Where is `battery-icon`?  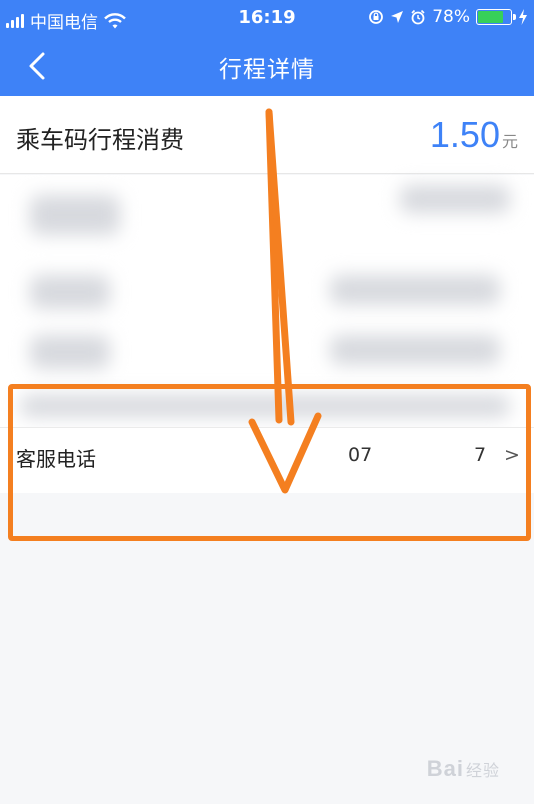 battery-icon is located at coordinates (496, 17).